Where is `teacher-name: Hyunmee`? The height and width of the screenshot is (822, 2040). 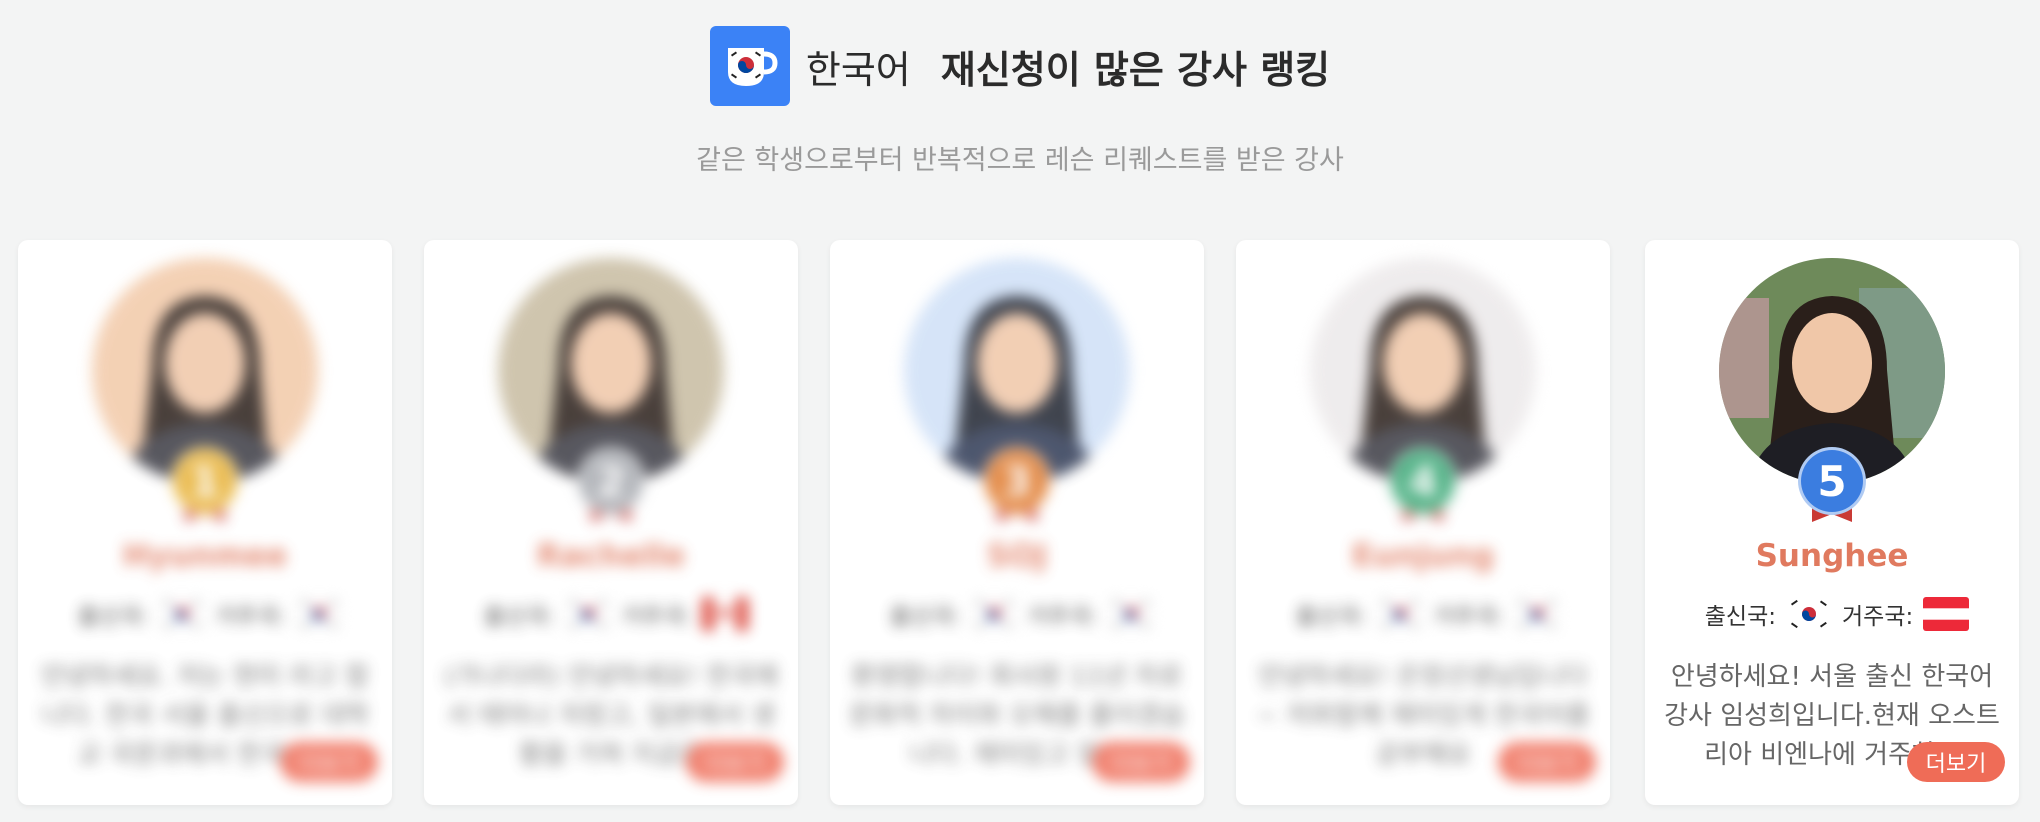 teacher-name: Hyunmee is located at coordinates (205, 556).